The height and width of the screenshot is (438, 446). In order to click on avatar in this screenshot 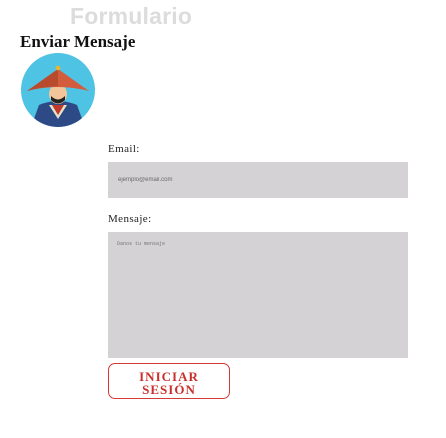, I will do `click(58, 90)`.